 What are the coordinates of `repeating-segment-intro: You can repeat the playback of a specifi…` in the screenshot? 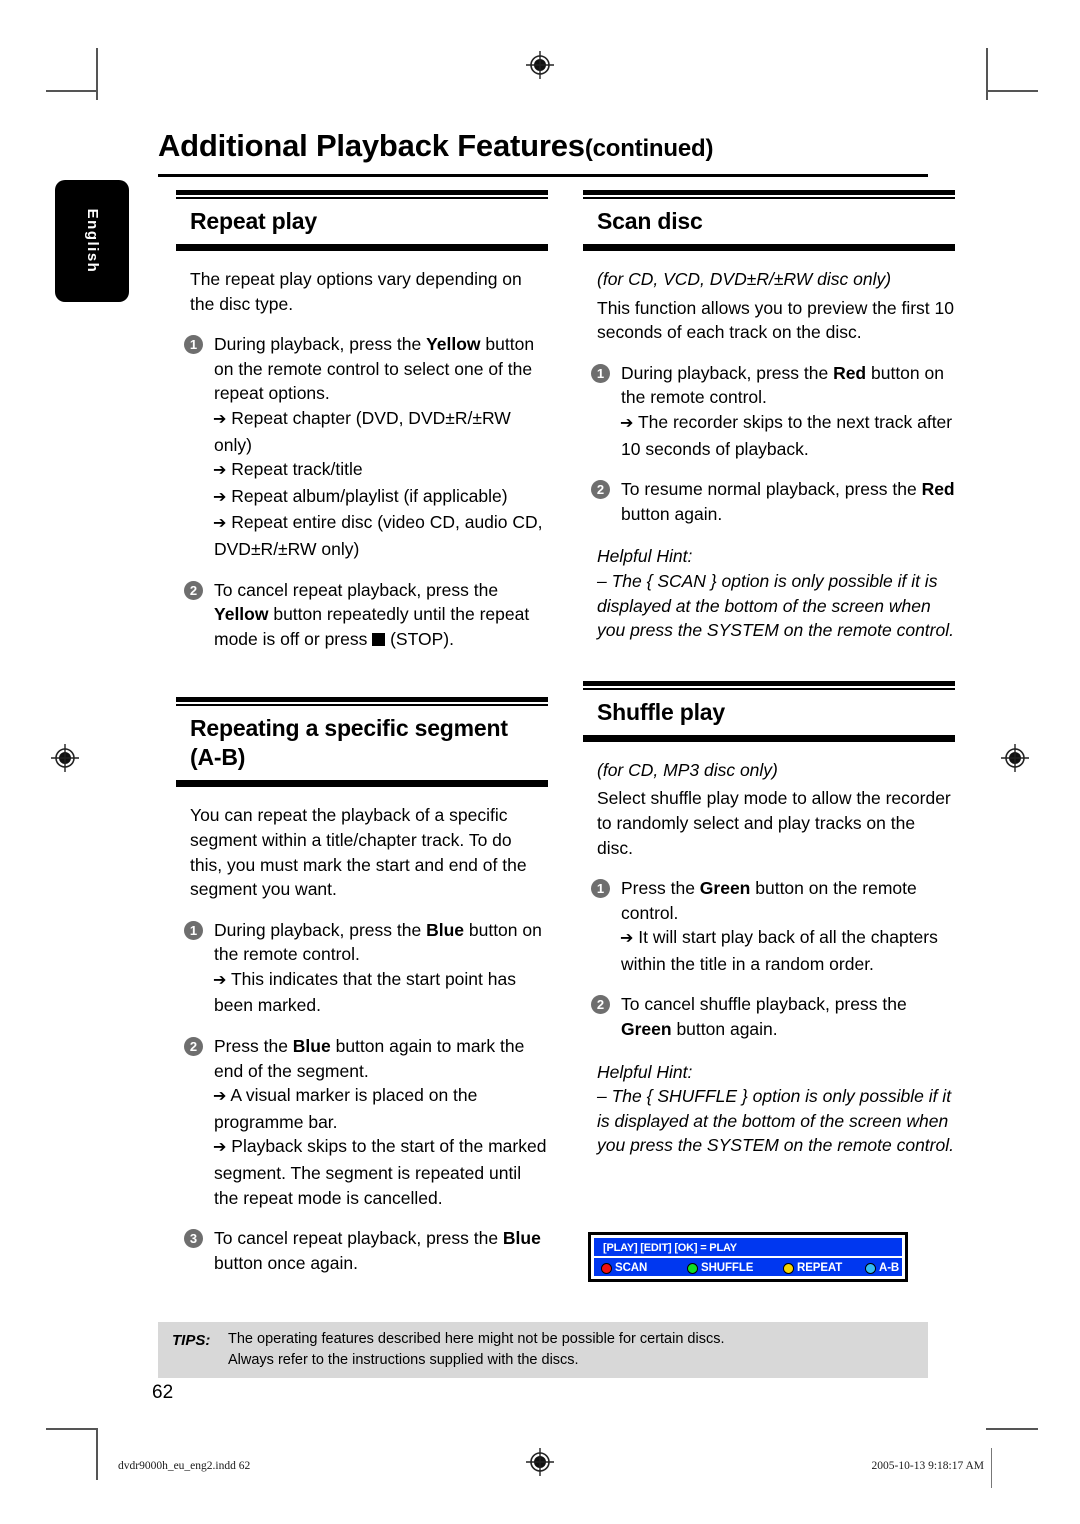 It's located at (358, 852).